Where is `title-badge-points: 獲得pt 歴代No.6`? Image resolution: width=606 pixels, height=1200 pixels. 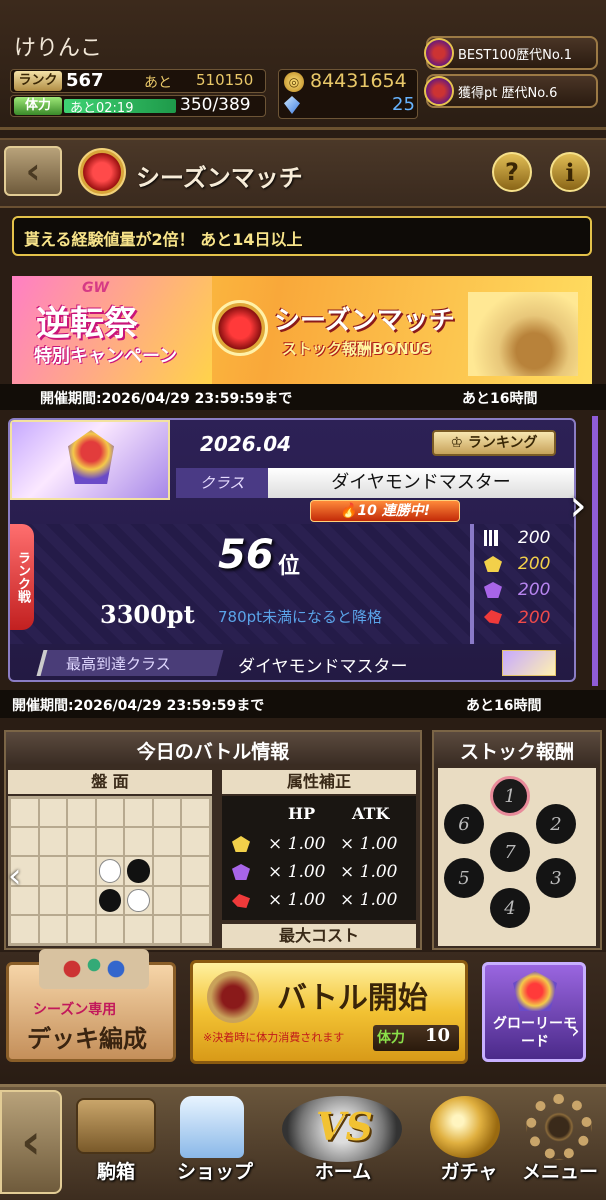 title-badge-points: 獲得pt 歴代No.6 is located at coordinates (511, 91).